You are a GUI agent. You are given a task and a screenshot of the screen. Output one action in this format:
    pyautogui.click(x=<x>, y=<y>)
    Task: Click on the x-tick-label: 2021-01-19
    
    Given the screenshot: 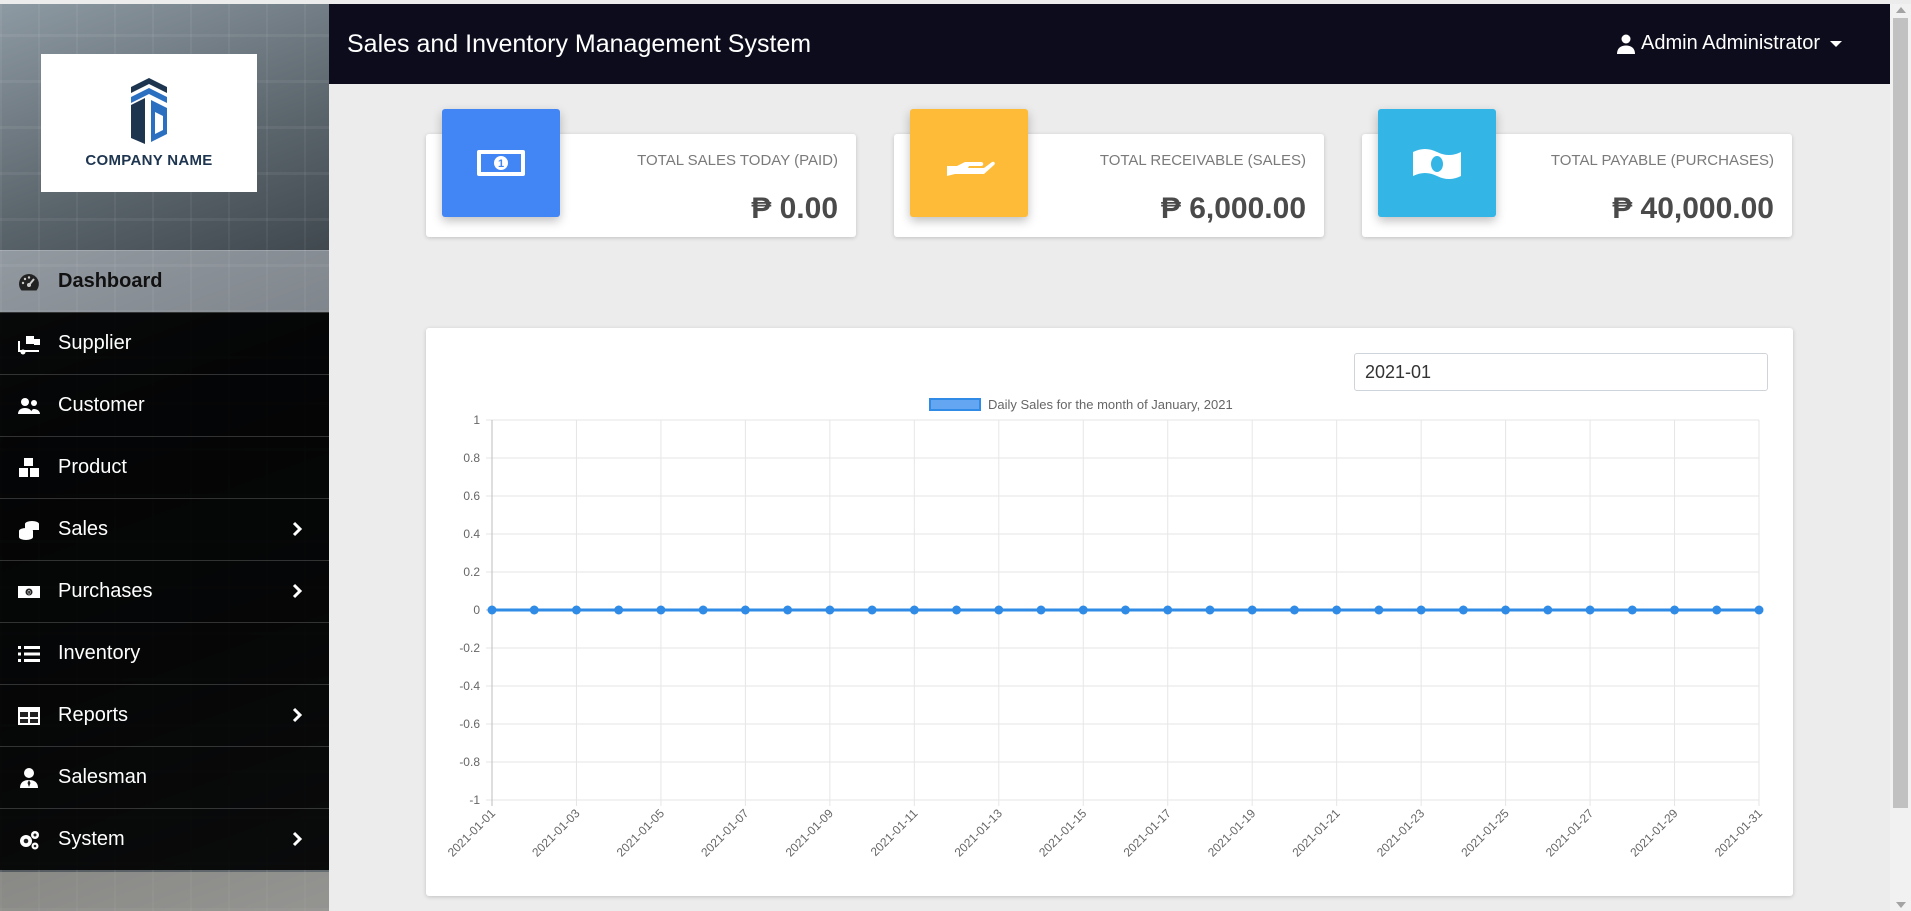 What is the action you would take?
    pyautogui.click(x=1232, y=833)
    